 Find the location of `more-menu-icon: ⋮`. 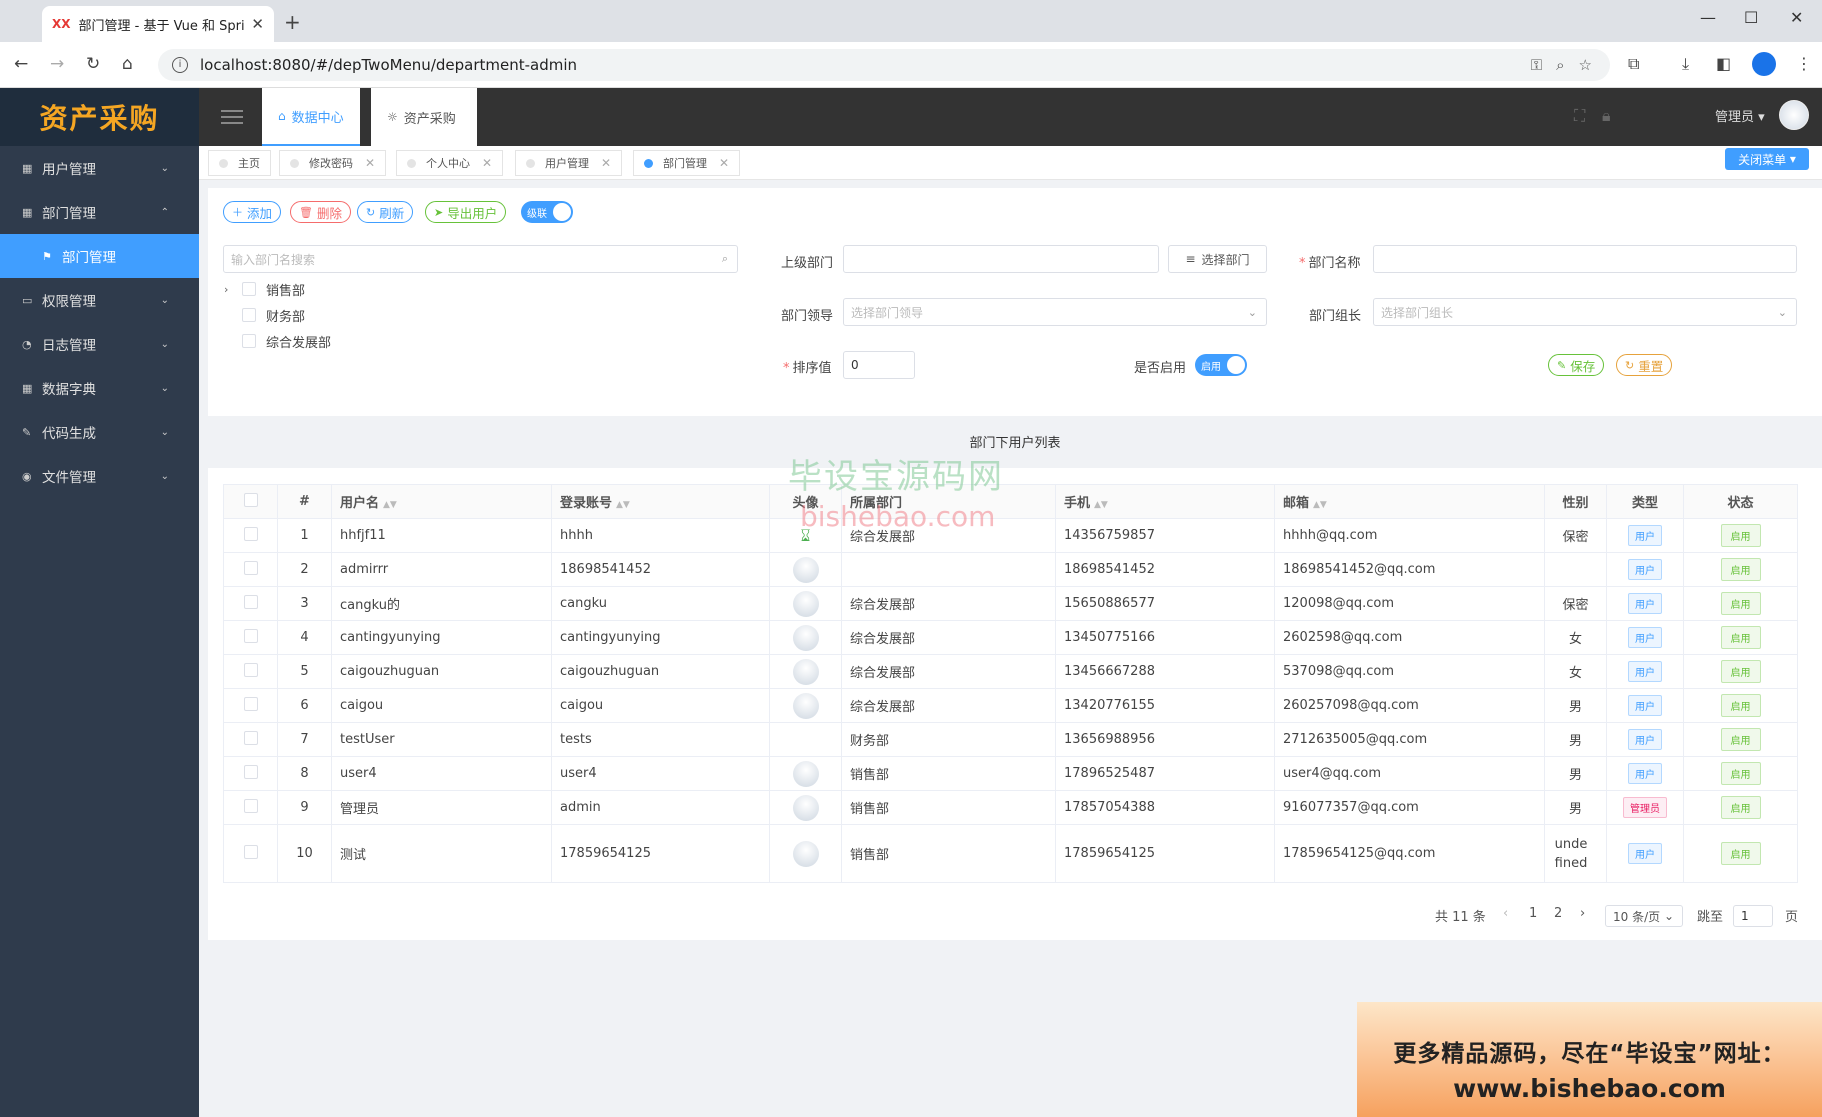

more-menu-icon: ⋮ is located at coordinates (1804, 63).